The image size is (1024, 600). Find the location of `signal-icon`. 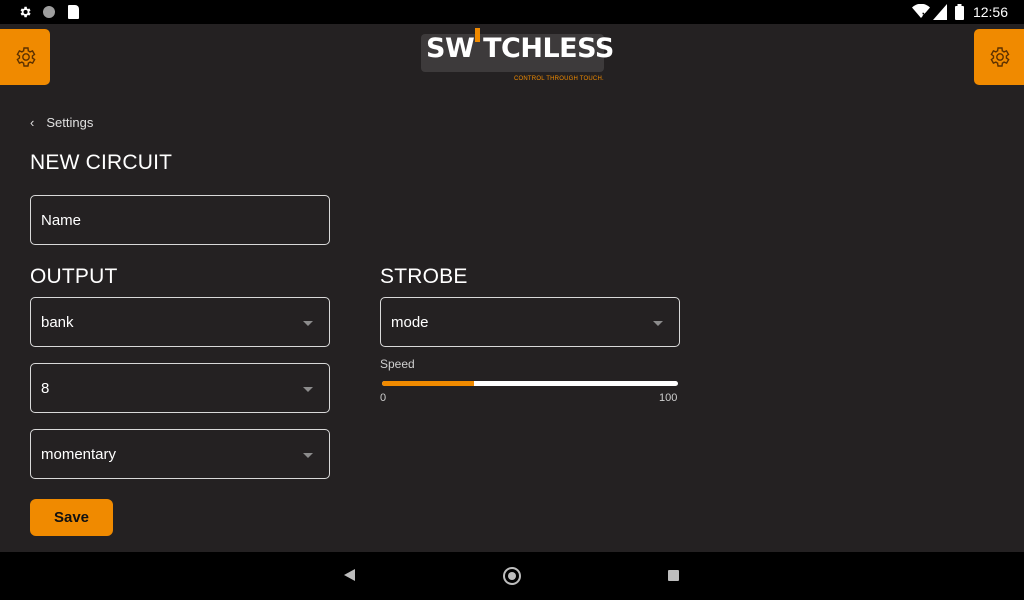

signal-icon is located at coordinates (940, 12).